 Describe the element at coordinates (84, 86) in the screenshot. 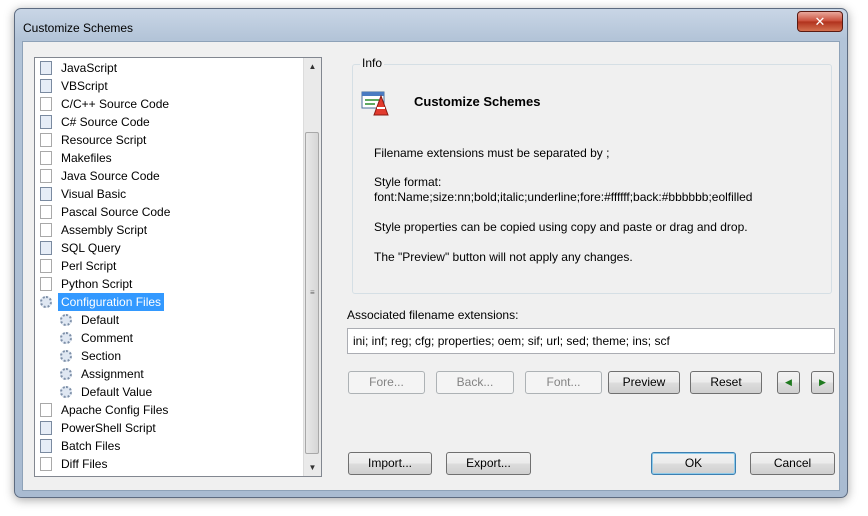

I see `tree-item-label: VBScript` at that location.